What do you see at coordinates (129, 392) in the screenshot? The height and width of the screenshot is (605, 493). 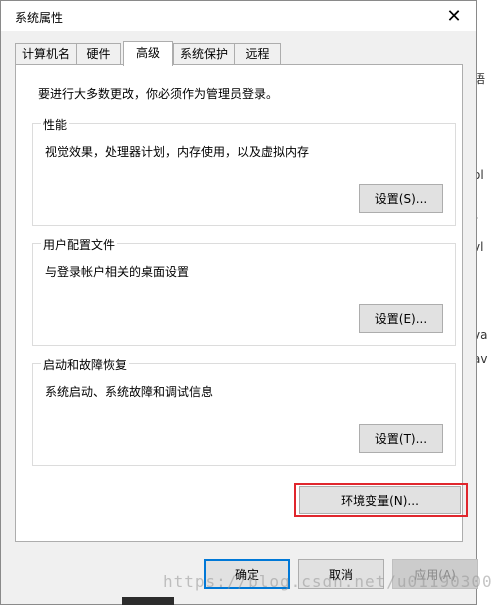 I see `group-description: 系统启动、系统故障和调试信息` at bounding box center [129, 392].